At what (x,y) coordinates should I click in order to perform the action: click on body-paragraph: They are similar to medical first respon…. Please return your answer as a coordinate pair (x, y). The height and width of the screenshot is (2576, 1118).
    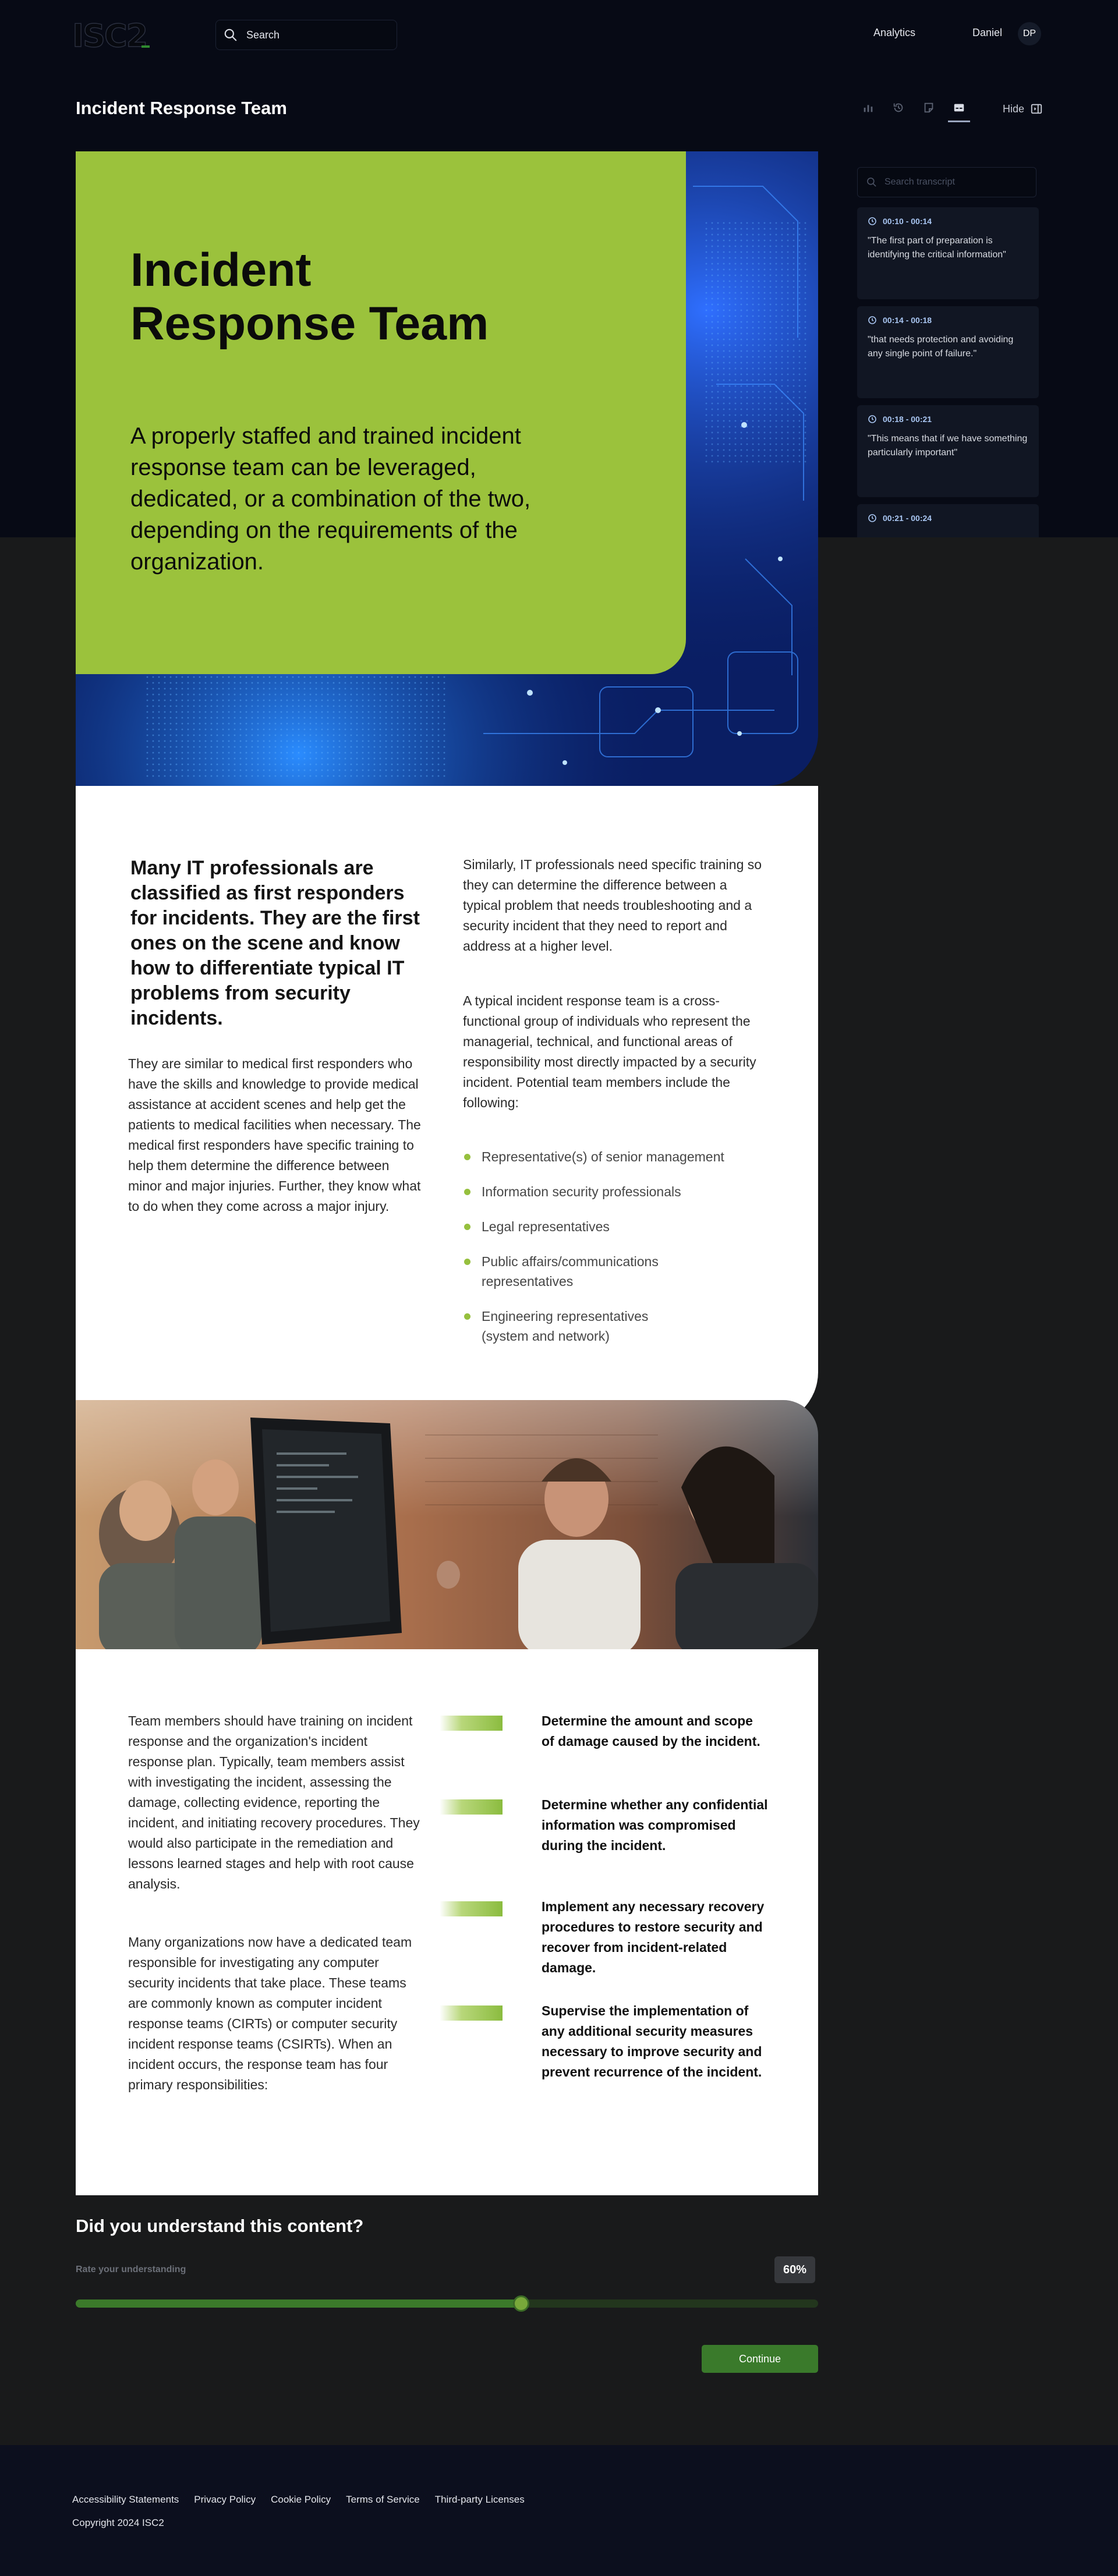
    Looking at the image, I should click on (274, 1135).